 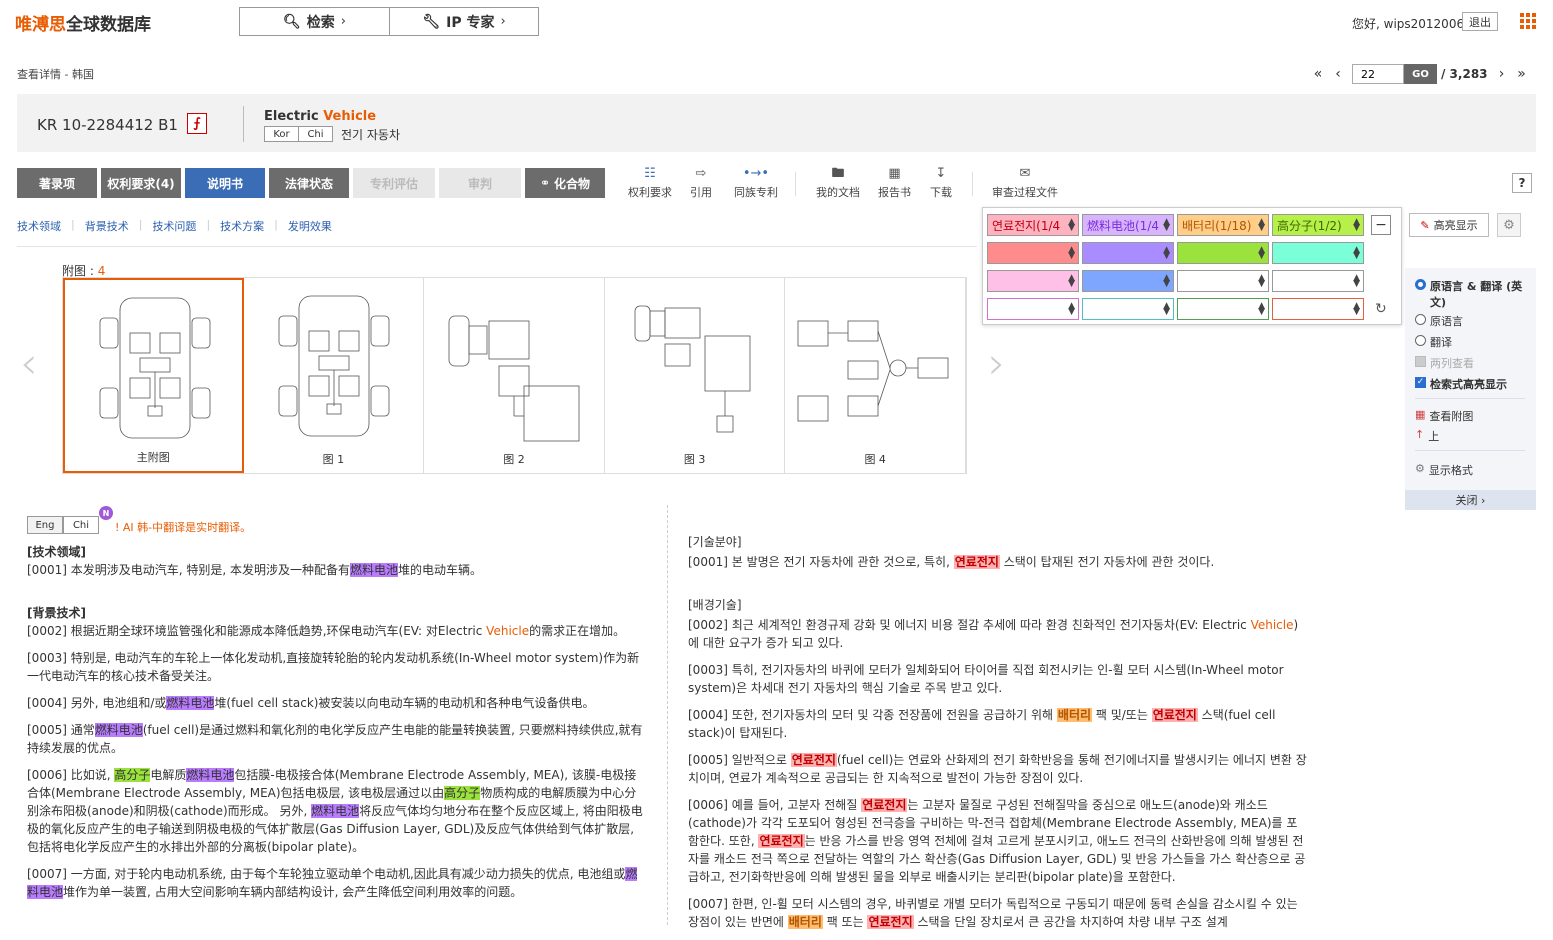 I want to click on scroll-up-link: ↑ 上, so click(x=1427, y=436).